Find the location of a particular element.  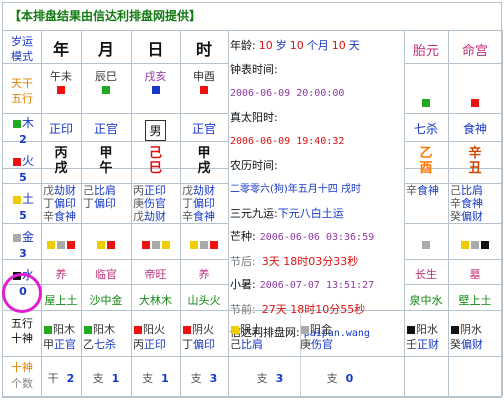

right-gan: 乙 is located at coordinates (426, 153).